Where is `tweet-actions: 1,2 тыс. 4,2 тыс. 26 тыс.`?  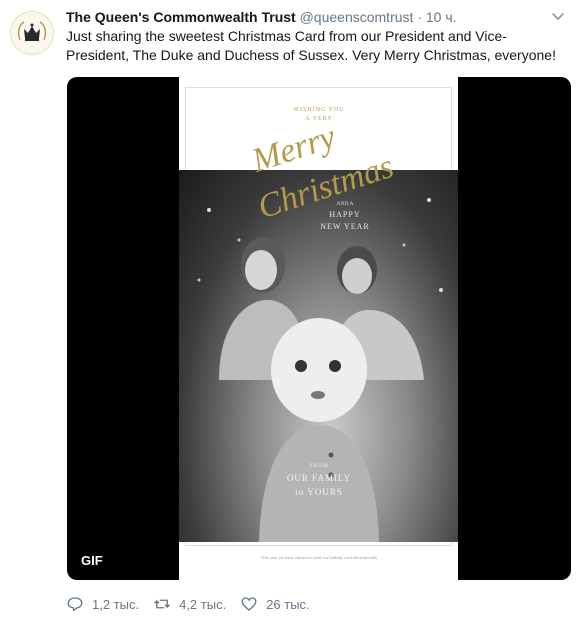 tweet-actions: 1,2 тыс. 4,2 тыс. 26 тыс. is located at coordinates (195, 604).